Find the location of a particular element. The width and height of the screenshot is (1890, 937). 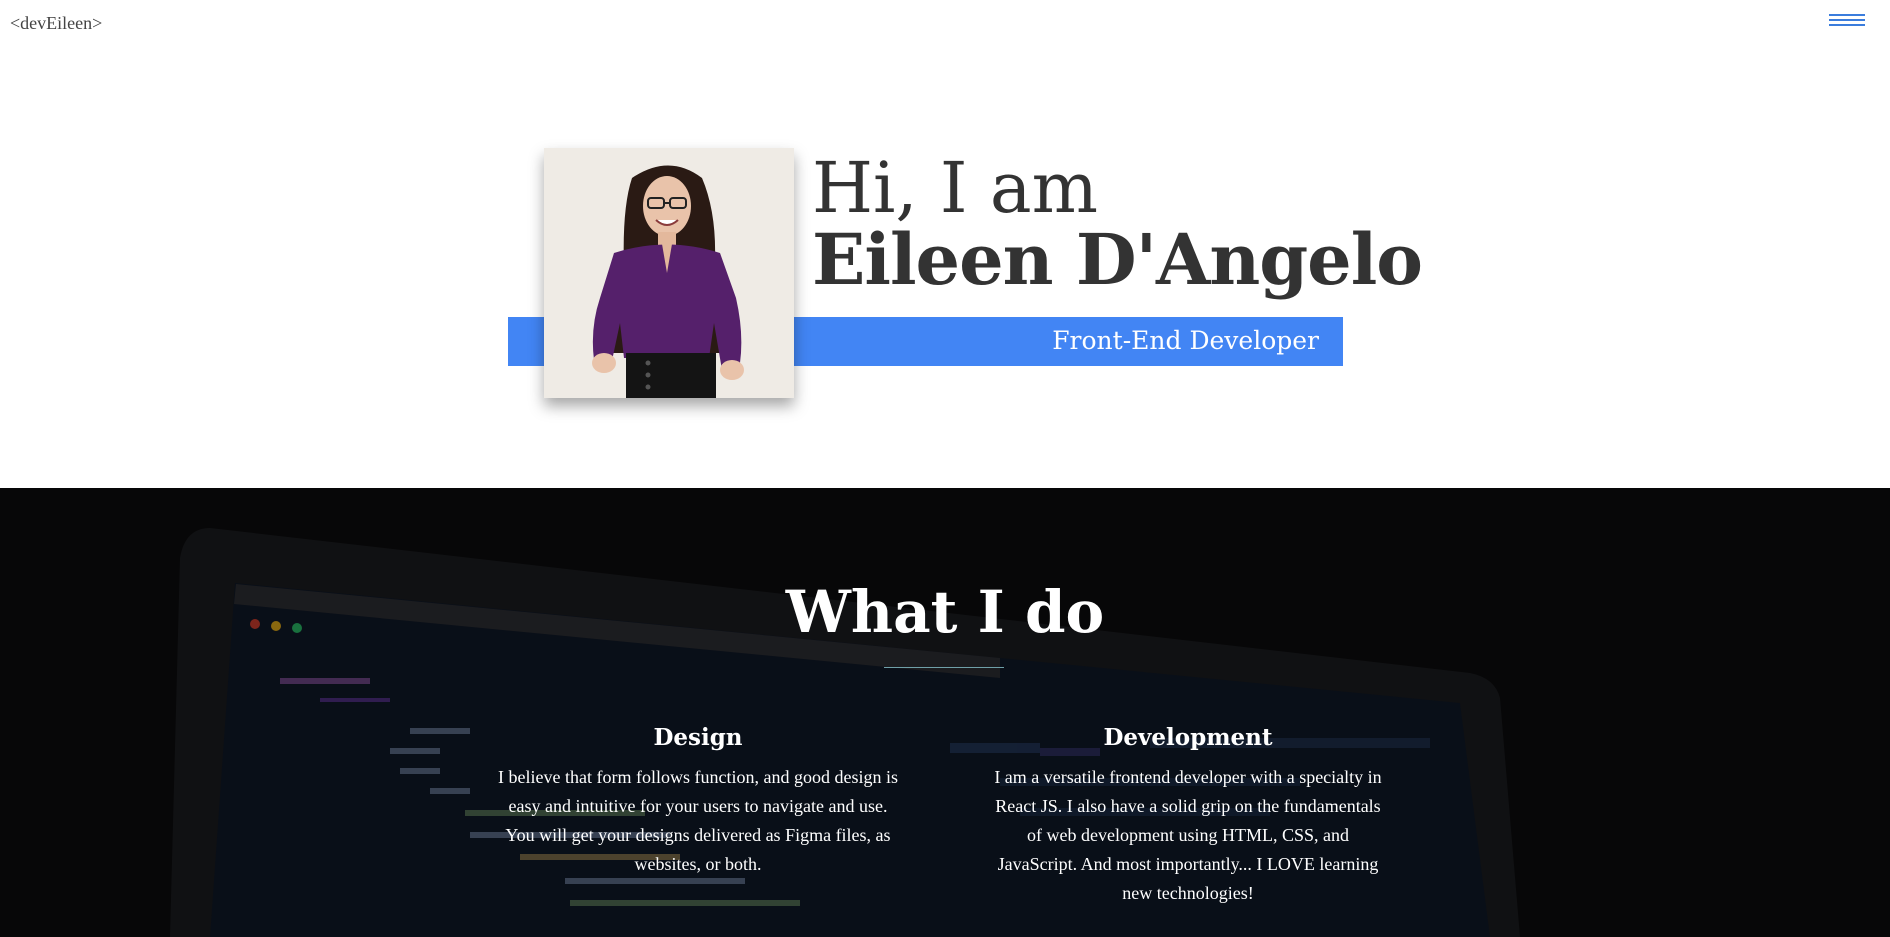

service-heading: Design is located at coordinates (698, 737).